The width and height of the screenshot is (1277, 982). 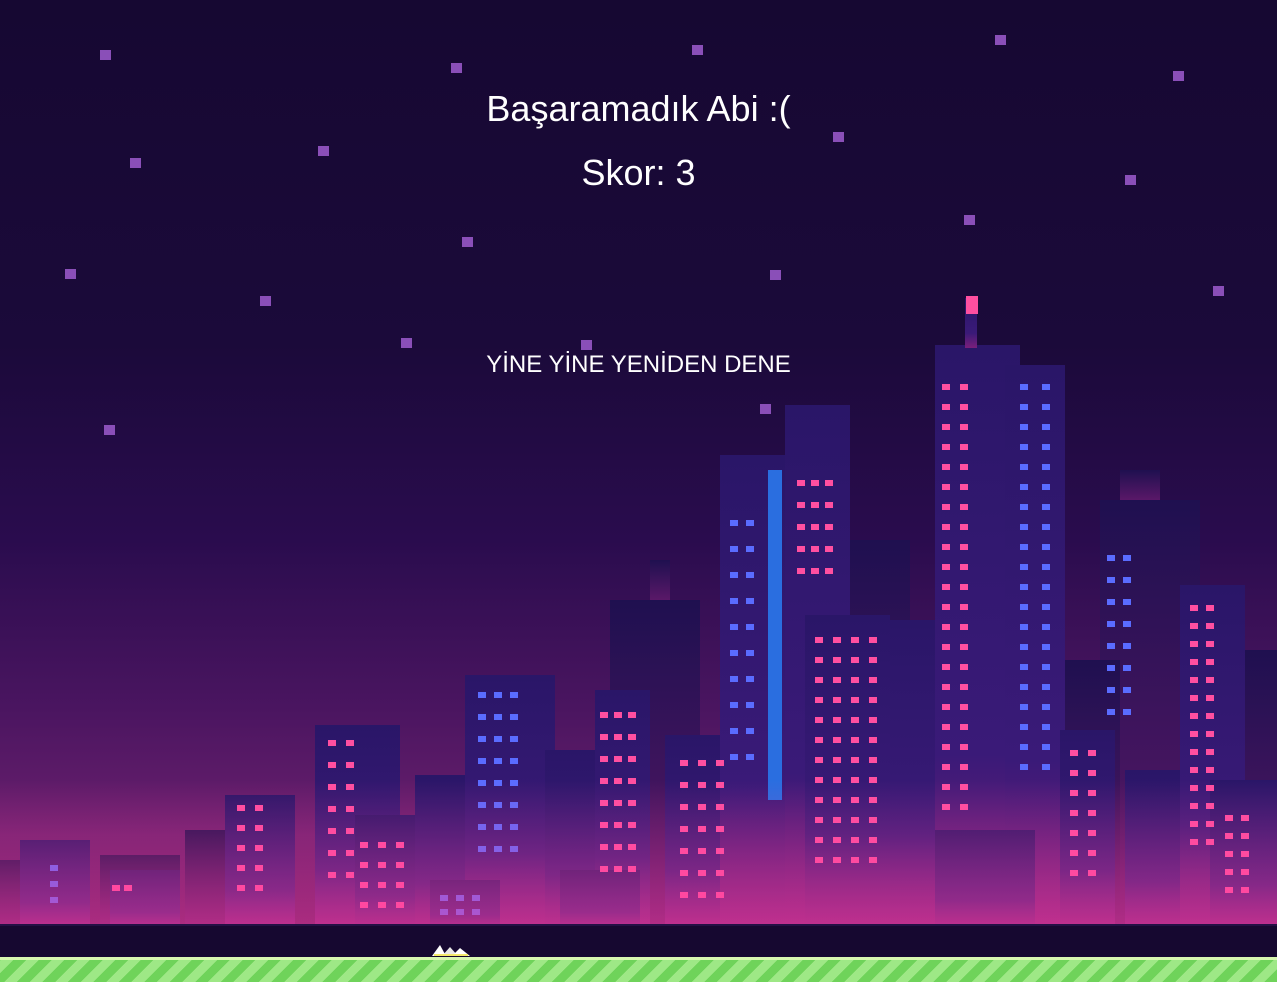 What do you see at coordinates (638, 108) in the screenshot?
I see `game-over-title: Başaramadık Abi :(` at bounding box center [638, 108].